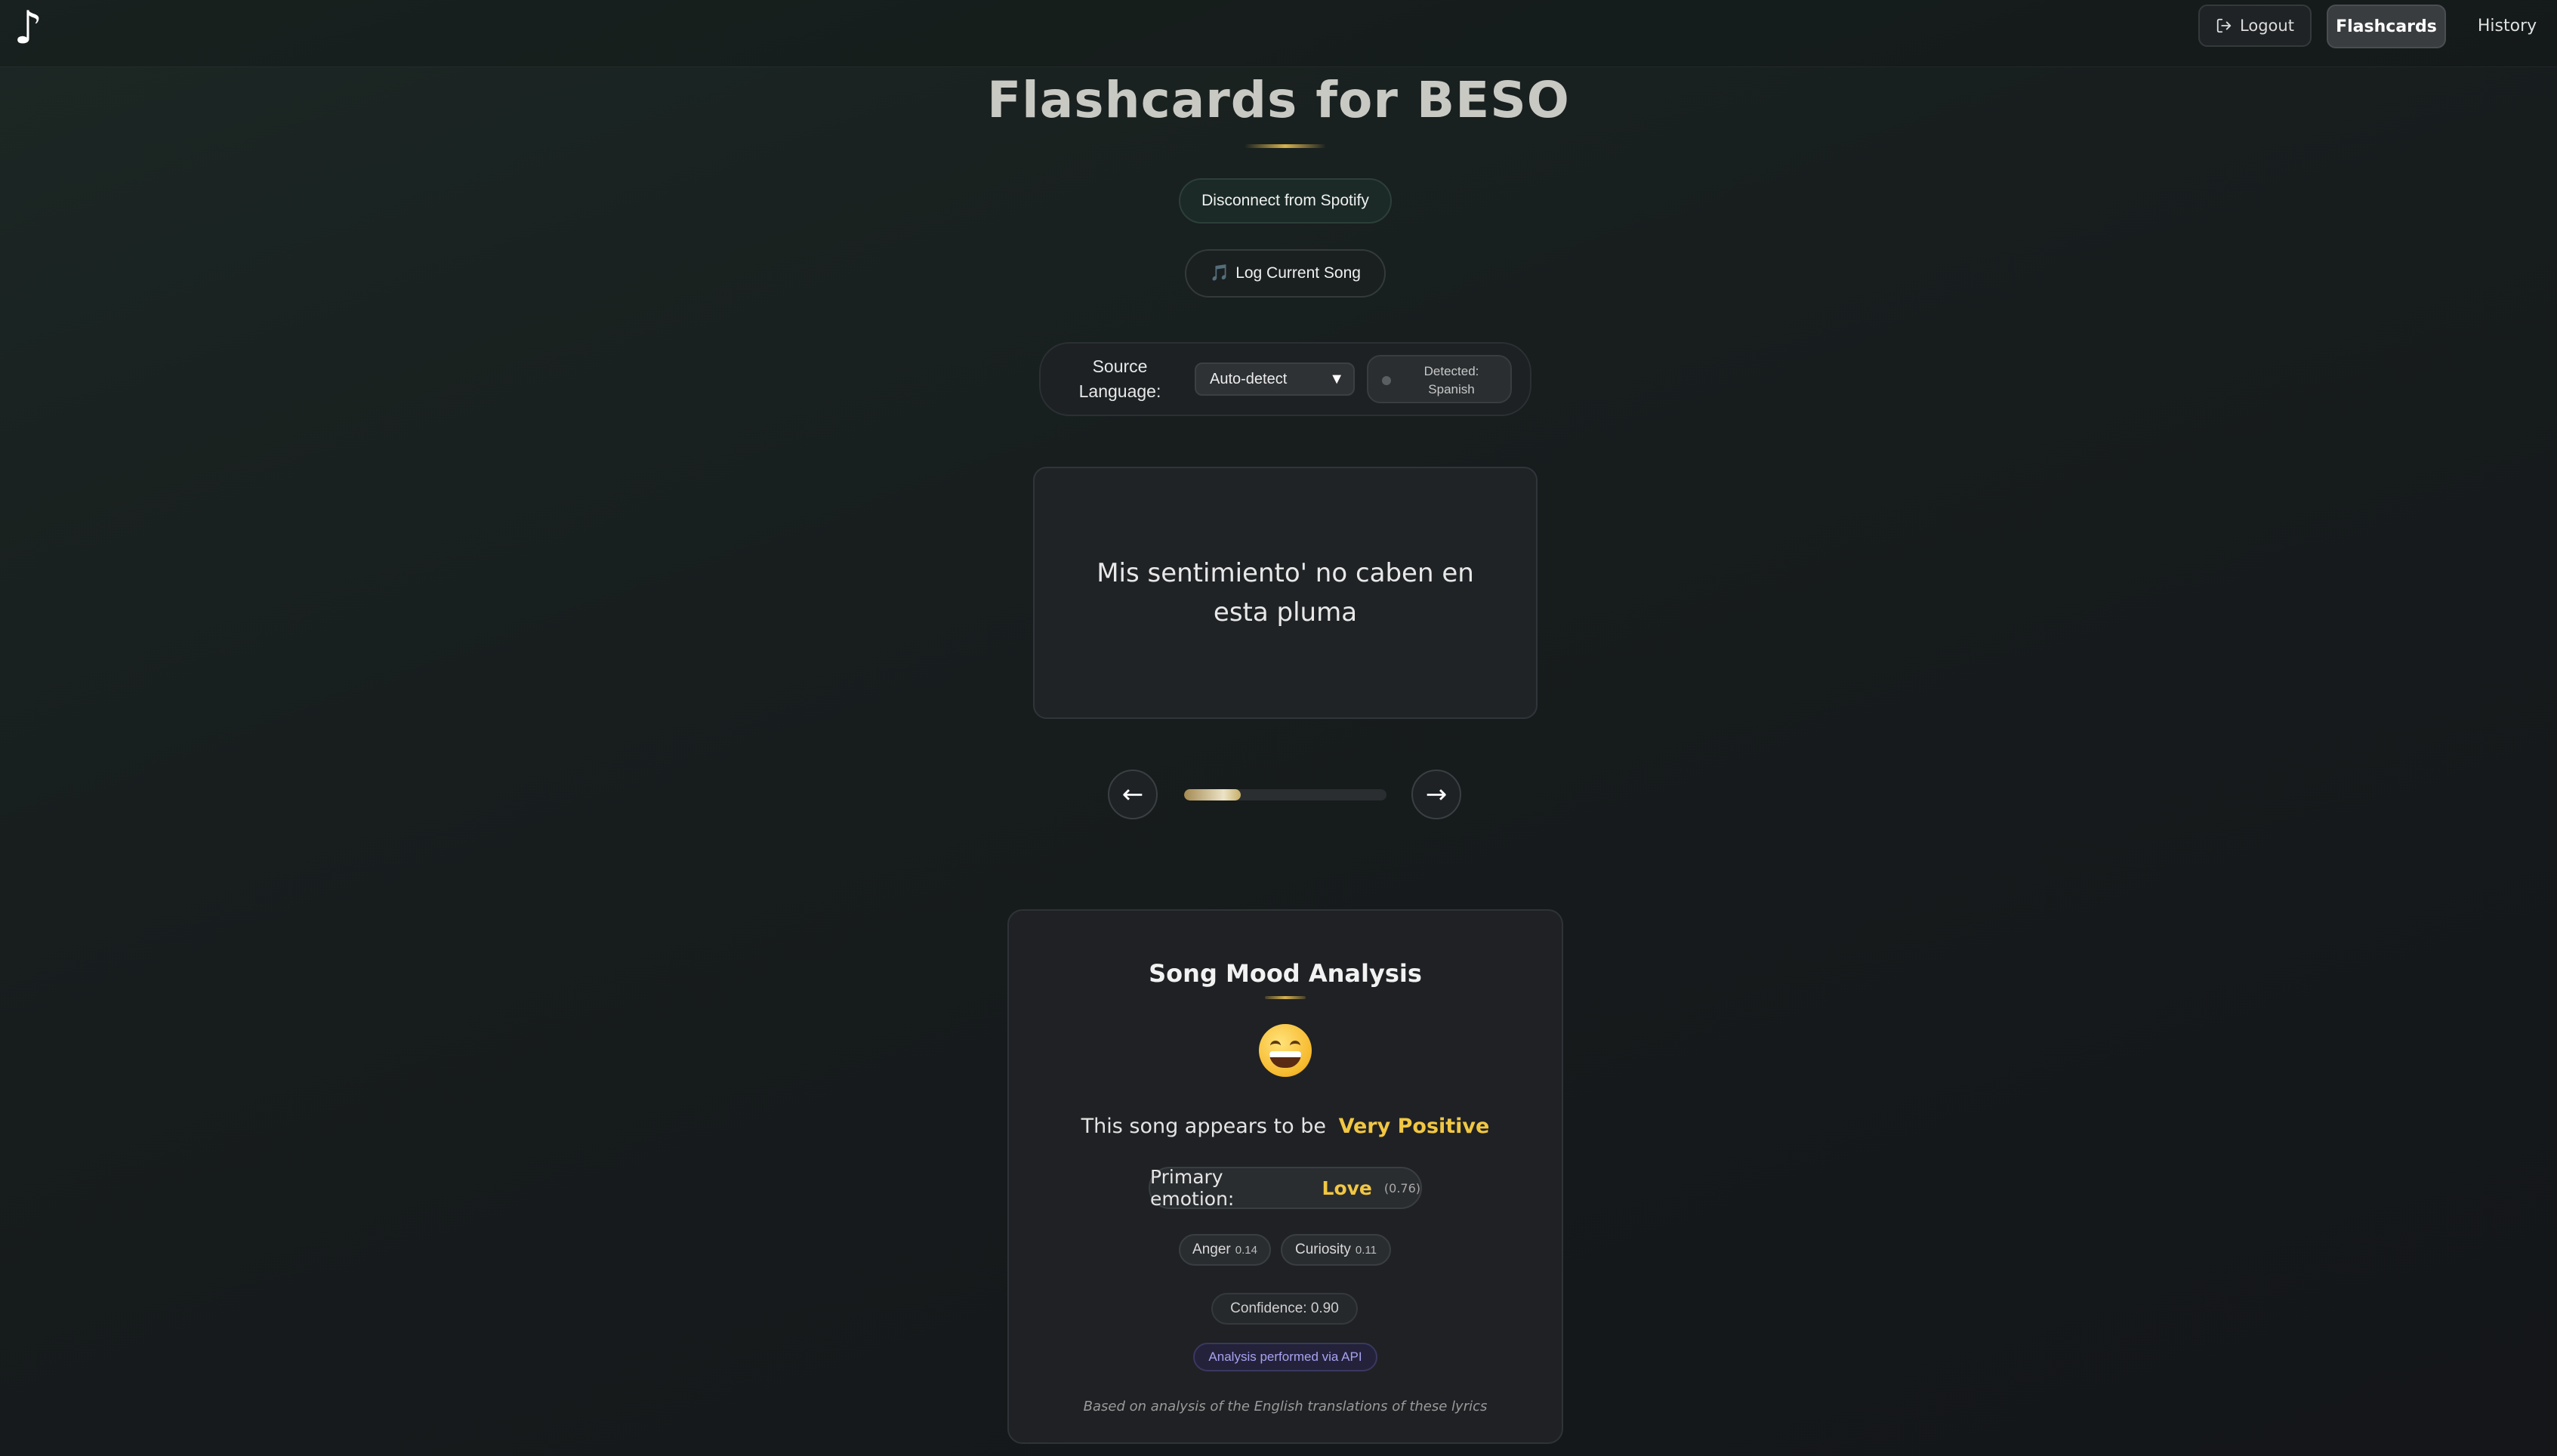  Describe the element at coordinates (1451, 371) in the screenshot. I see `detected-label: Detected:` at that location.